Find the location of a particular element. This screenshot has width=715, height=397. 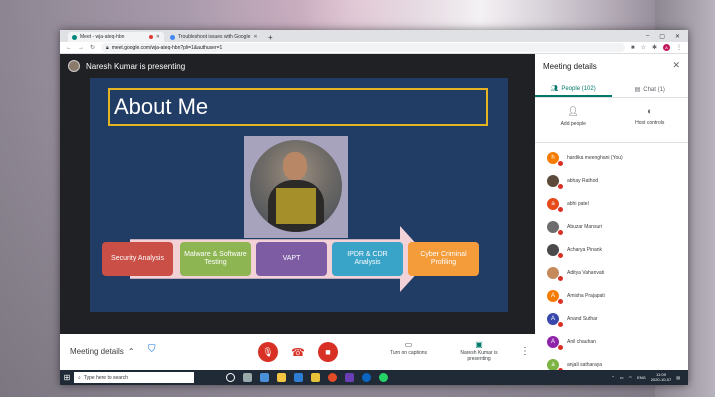

panel-actions: 👤︎ Add people ◐ Host controls is located at coordinates (611, 122).